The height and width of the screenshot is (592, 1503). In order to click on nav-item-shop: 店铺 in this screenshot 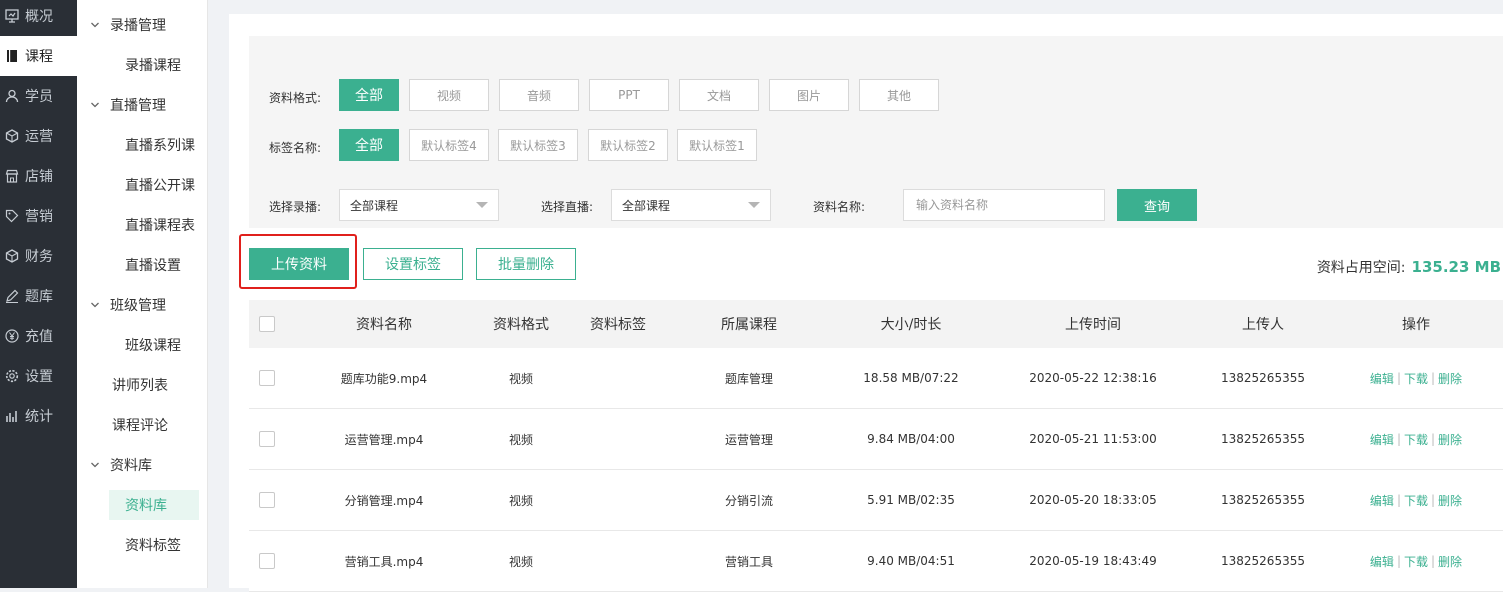, I will do `click(38, 176)`.